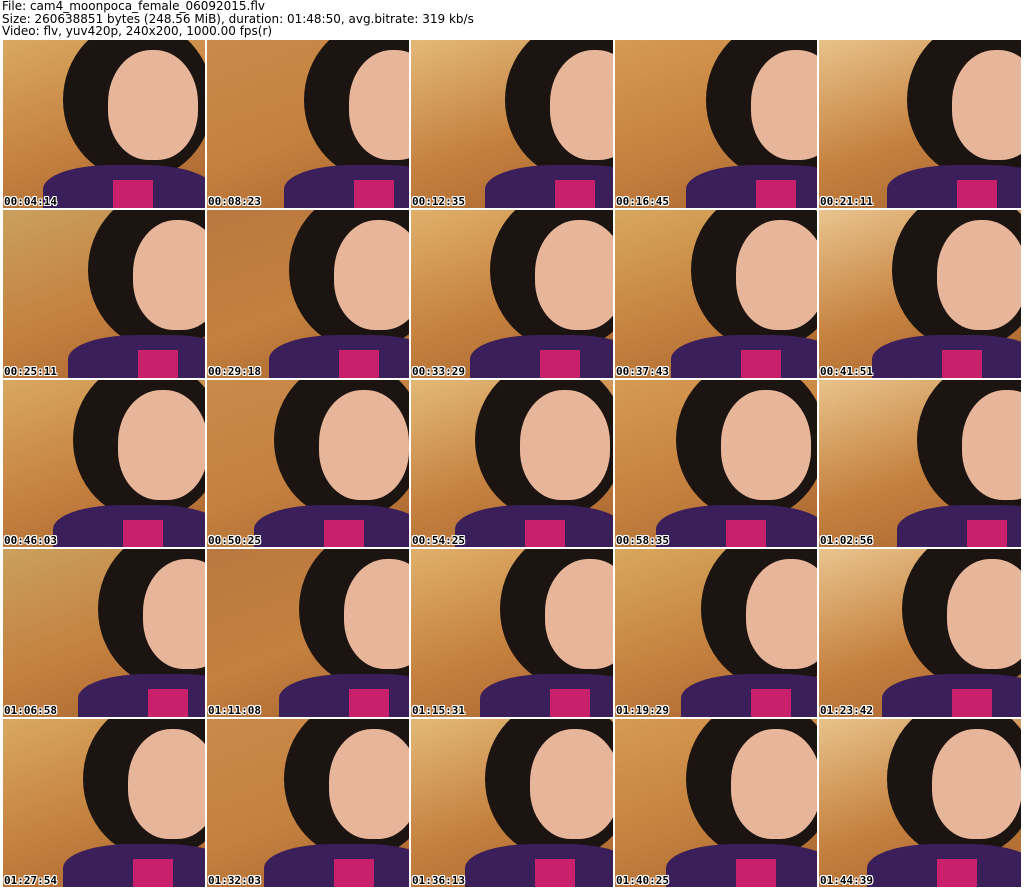  What do you see at coordinates (642, 541) in the screenshot?
I see `timestamp-label: 00:58:35` at bounding box center [642, 541].